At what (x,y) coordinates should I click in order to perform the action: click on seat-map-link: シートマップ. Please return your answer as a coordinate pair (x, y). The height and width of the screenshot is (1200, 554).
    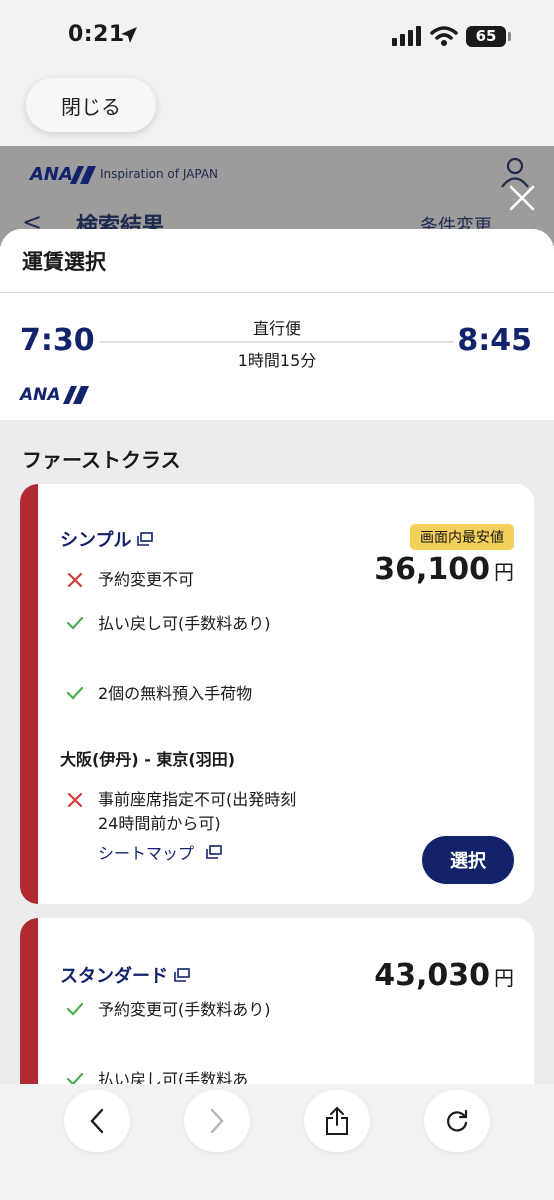
    Looking at the image, I should click on (160, 852).